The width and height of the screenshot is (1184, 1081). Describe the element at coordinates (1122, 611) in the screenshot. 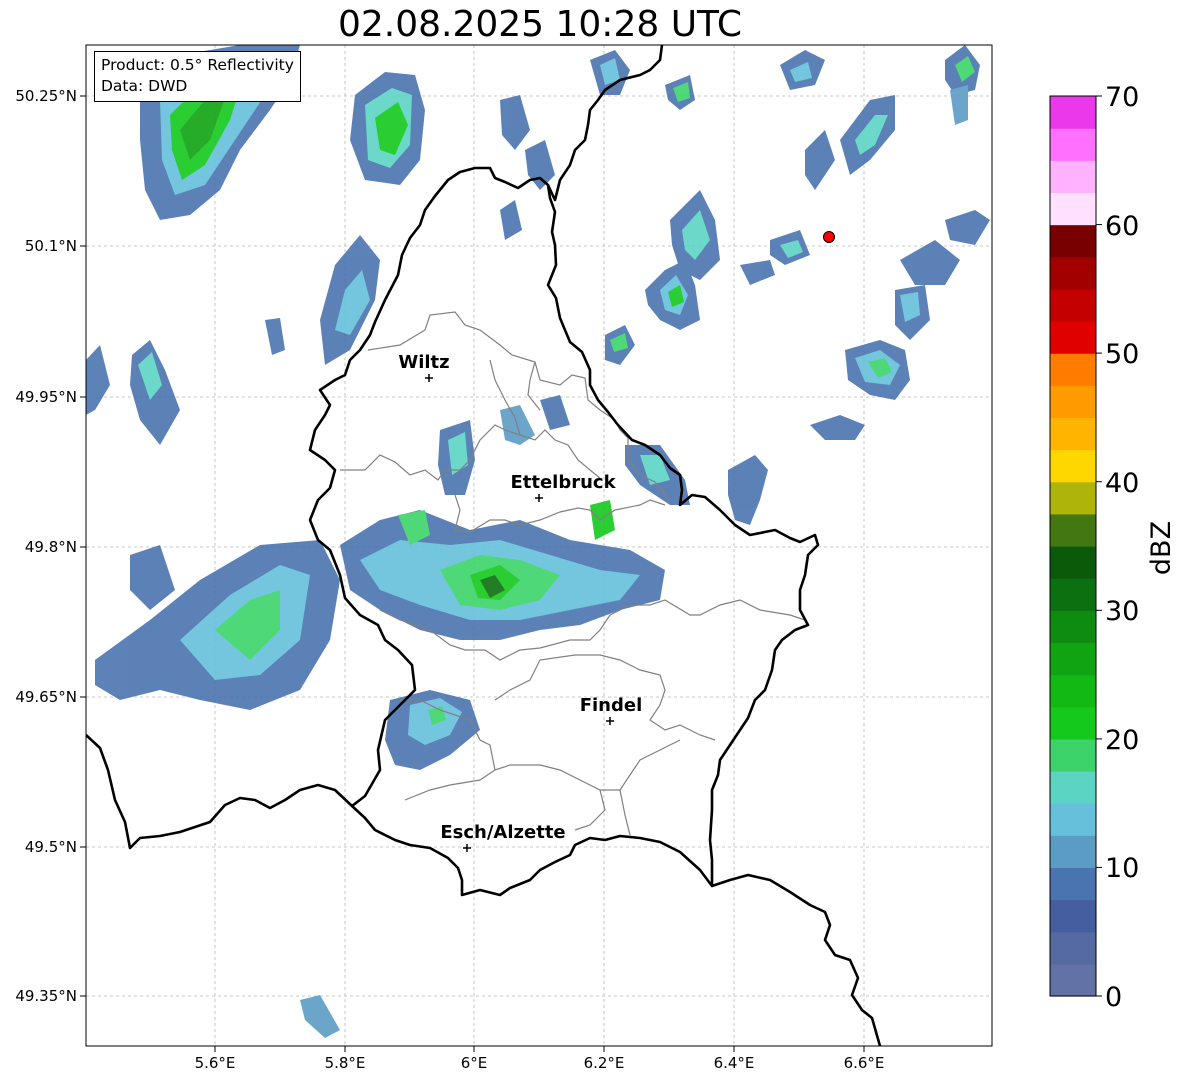

I see `colorbar-tick-label: 30` at that location.